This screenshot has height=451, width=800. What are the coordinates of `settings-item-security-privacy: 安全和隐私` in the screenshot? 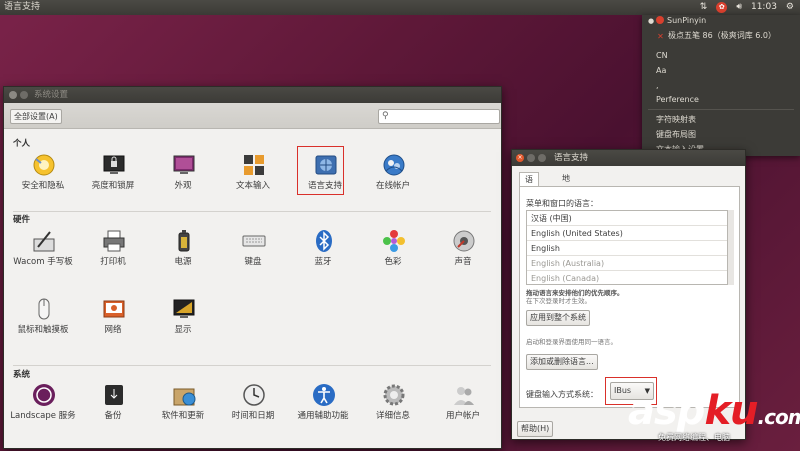 It's located at (43, 176).